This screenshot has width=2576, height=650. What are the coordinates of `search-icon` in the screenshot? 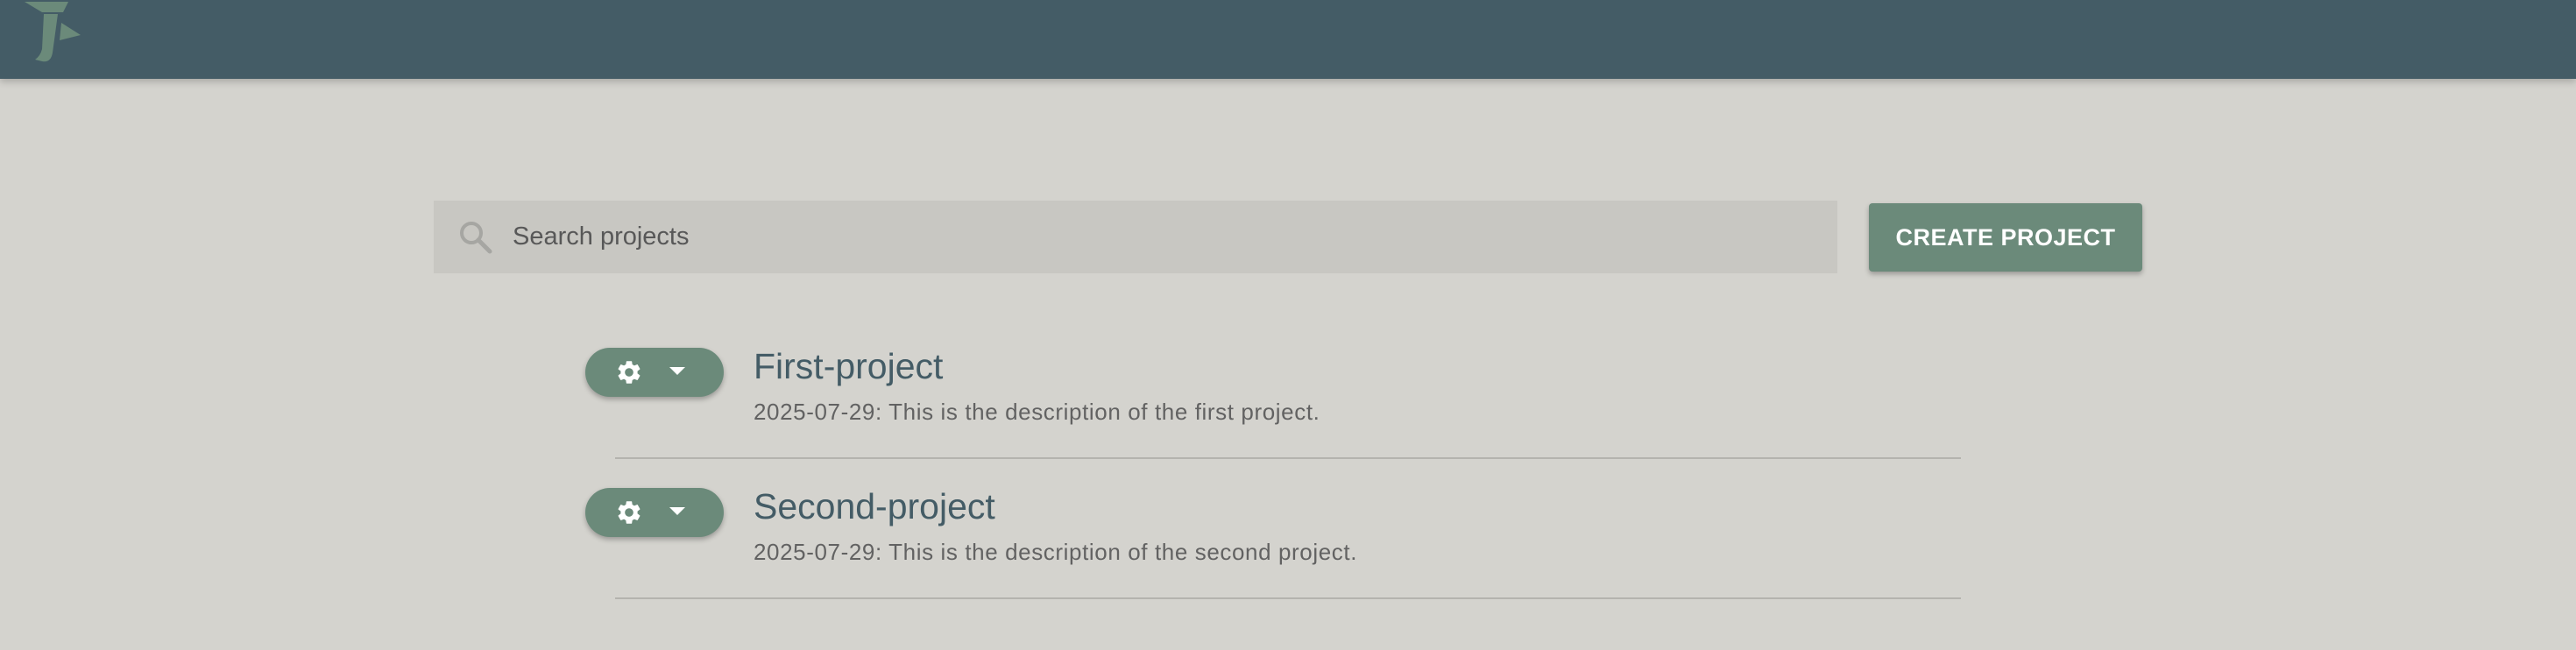 It's located at (476, 238).